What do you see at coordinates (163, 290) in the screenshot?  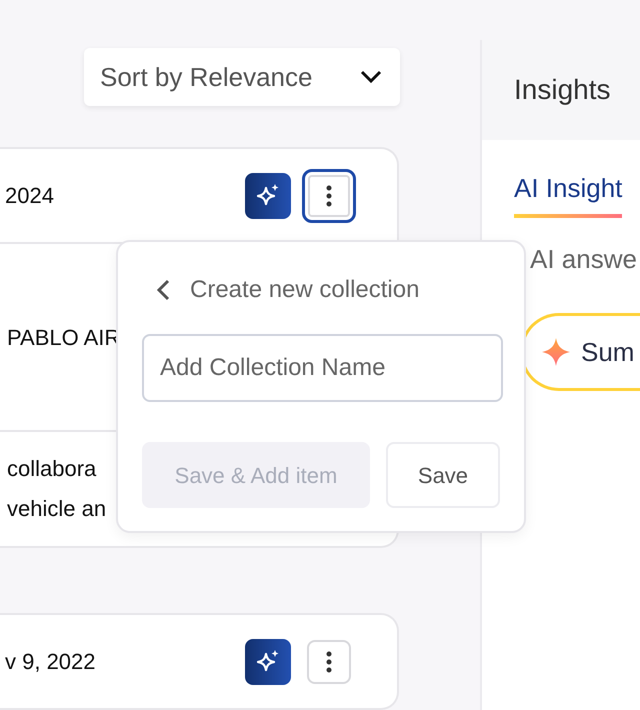 I see `back-chevron-icon` at bounding box center [163, 290].